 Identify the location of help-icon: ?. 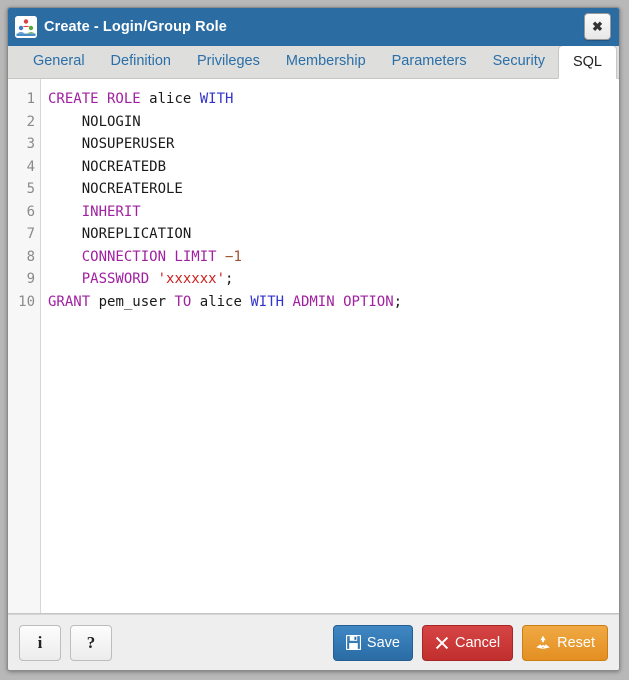
(91, 642).